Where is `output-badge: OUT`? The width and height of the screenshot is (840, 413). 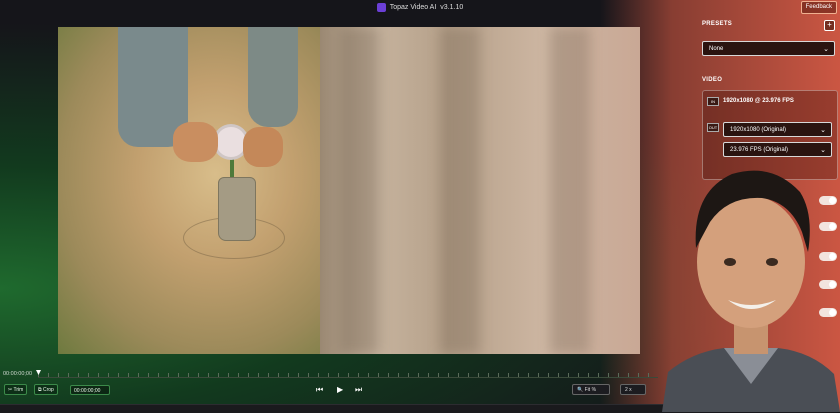 output-badge: OUT is located at coordinates (713, 127).